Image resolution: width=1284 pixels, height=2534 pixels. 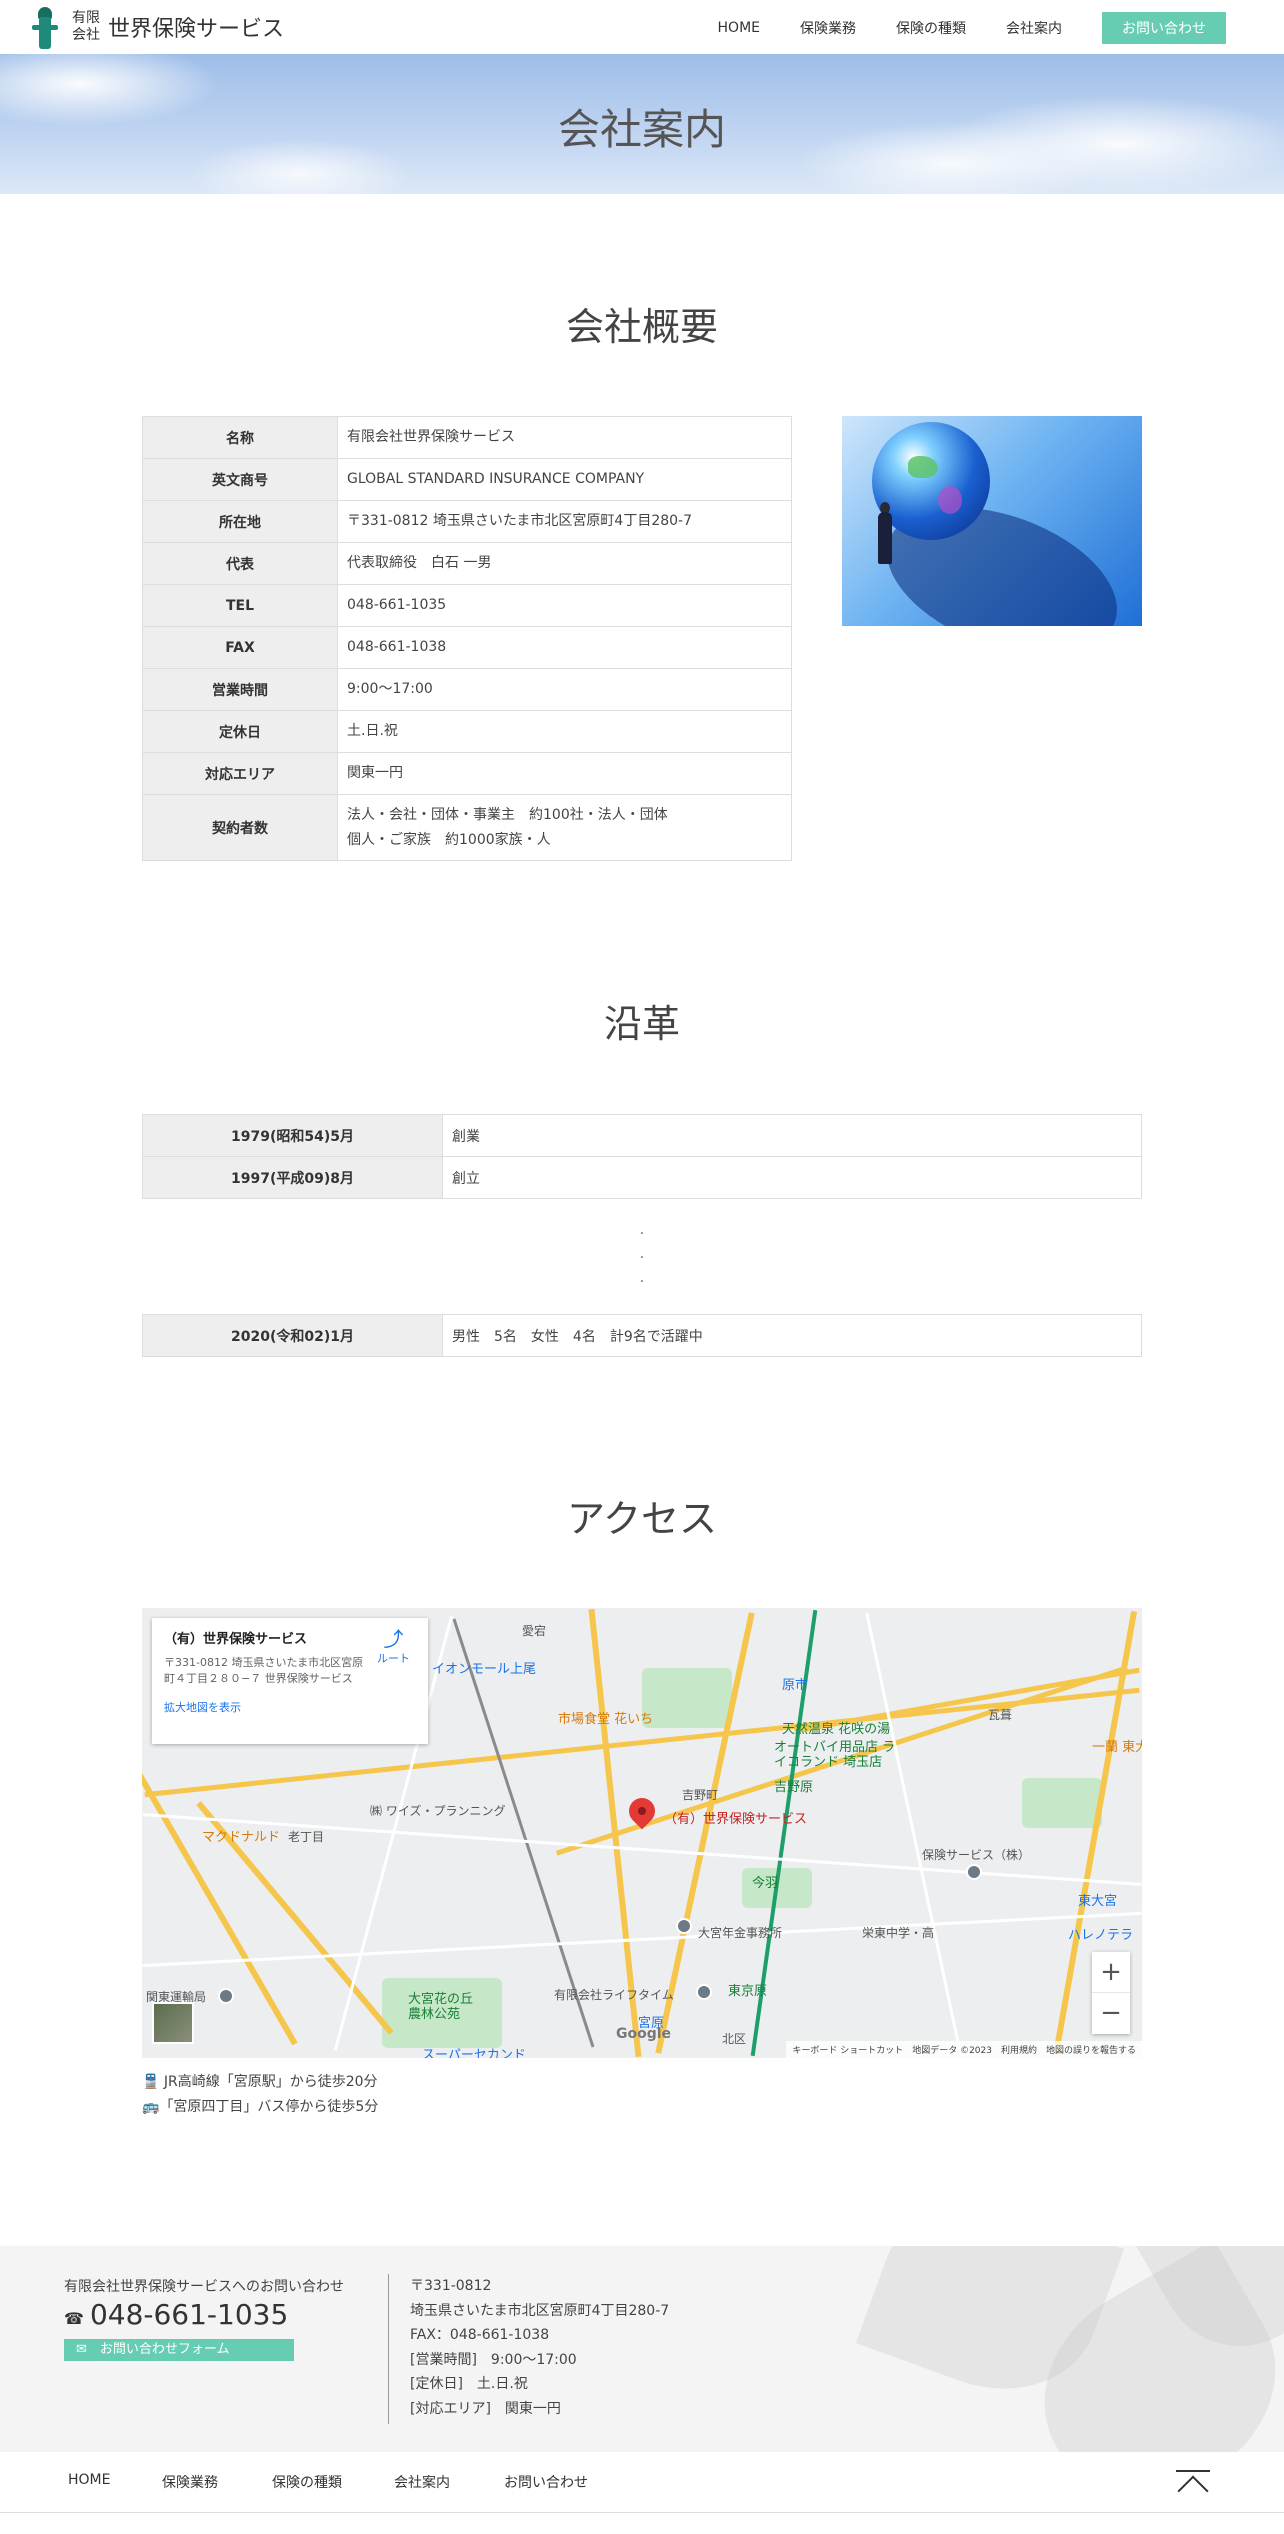 What do you see at coordinates (931, 28) in the screenshot?
I see `nav-insurance-types: 保険の種類` at bounding box center [931, 28].